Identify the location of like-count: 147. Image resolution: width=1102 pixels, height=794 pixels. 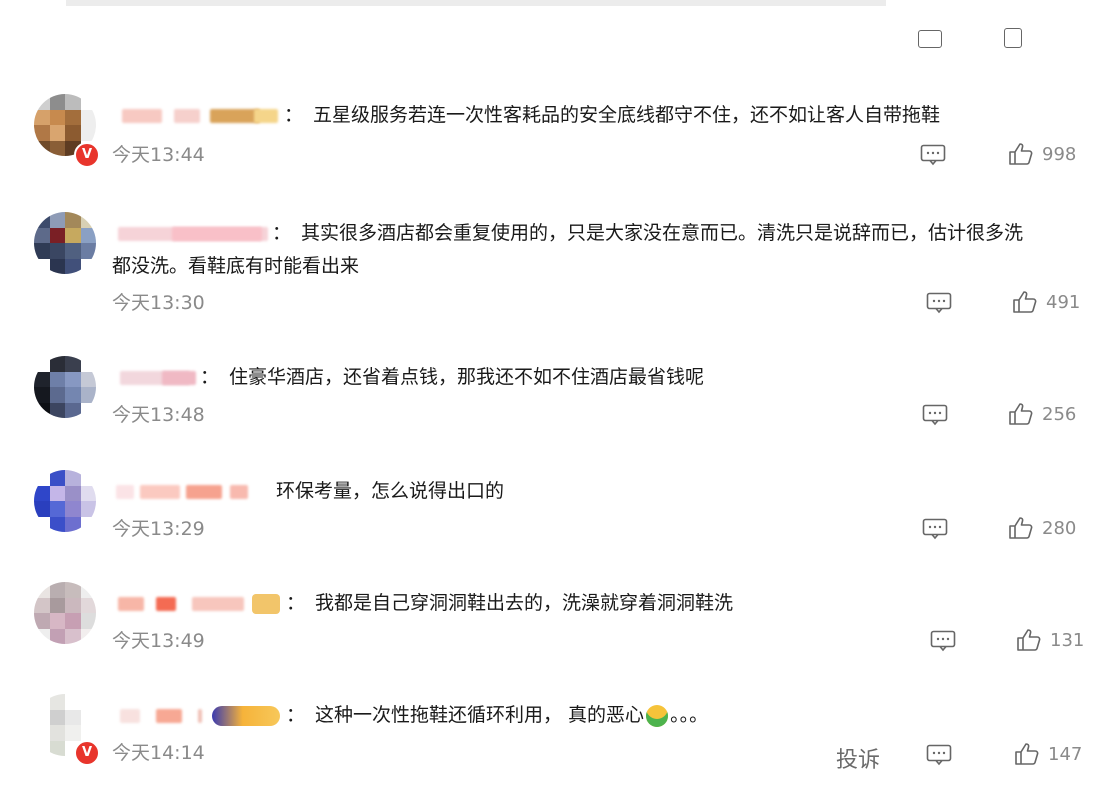
(1065, 754).